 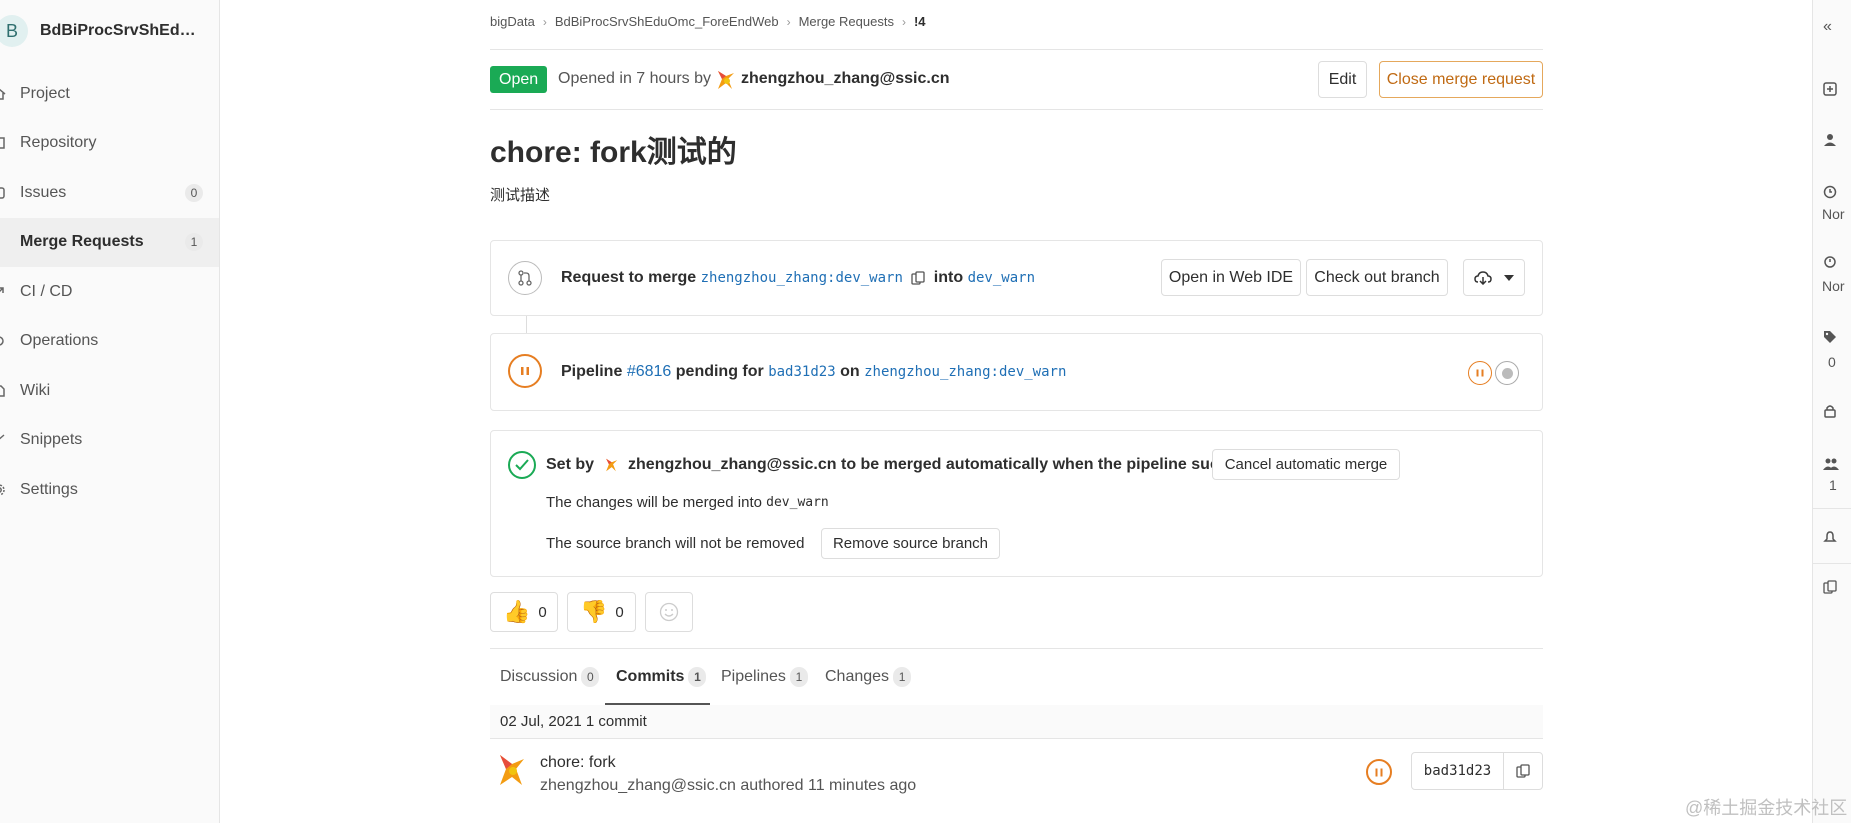 I want to click on thumbsup-icon: 👍, so click(x=517, y=611).